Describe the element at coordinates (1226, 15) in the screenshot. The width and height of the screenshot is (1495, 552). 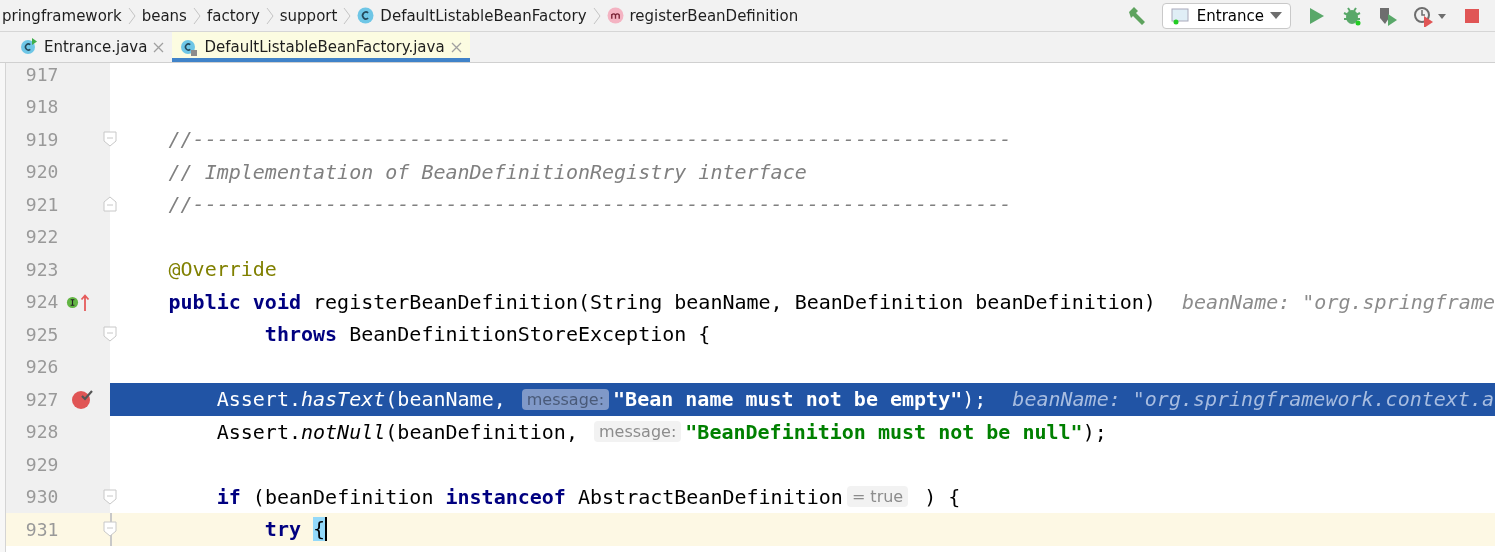
I see `run-configuration-dropdown: Entrance` at that location.